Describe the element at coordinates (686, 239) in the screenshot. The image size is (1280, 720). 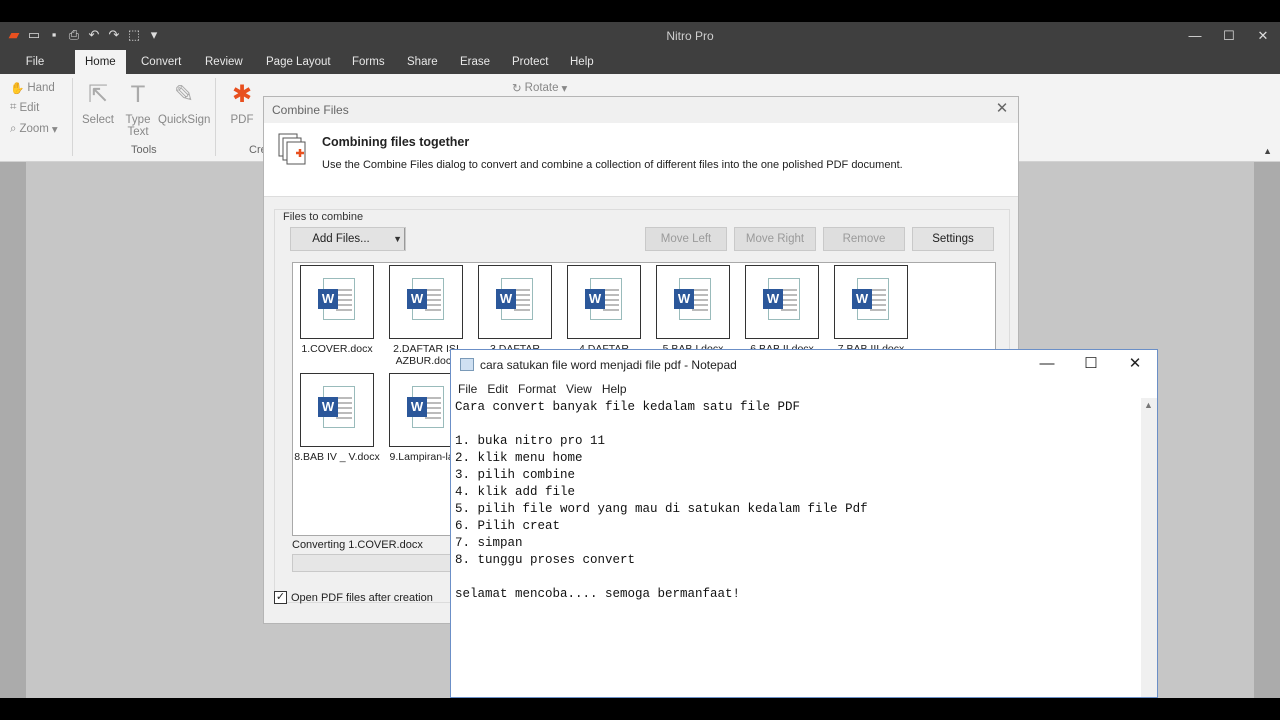
I see `move-left-button: Move Left` at that location.